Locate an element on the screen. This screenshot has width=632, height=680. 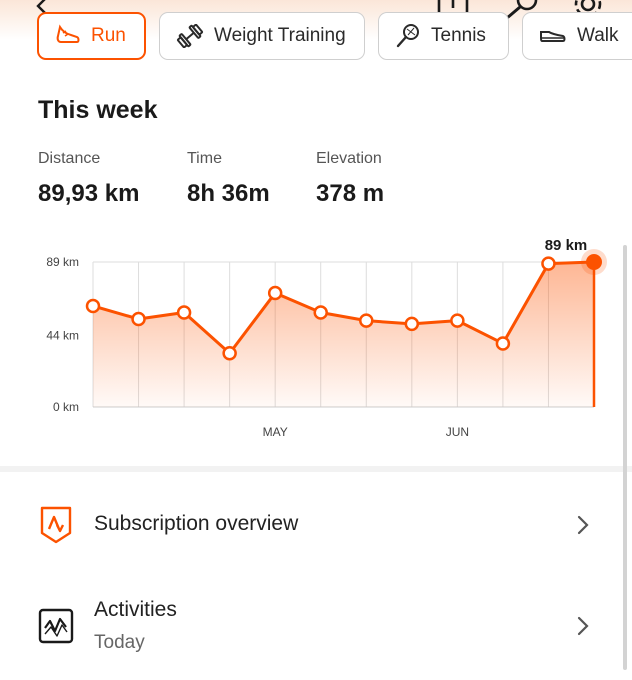
chart-current-value-label: 89 km is located at coordinates (566, 245).